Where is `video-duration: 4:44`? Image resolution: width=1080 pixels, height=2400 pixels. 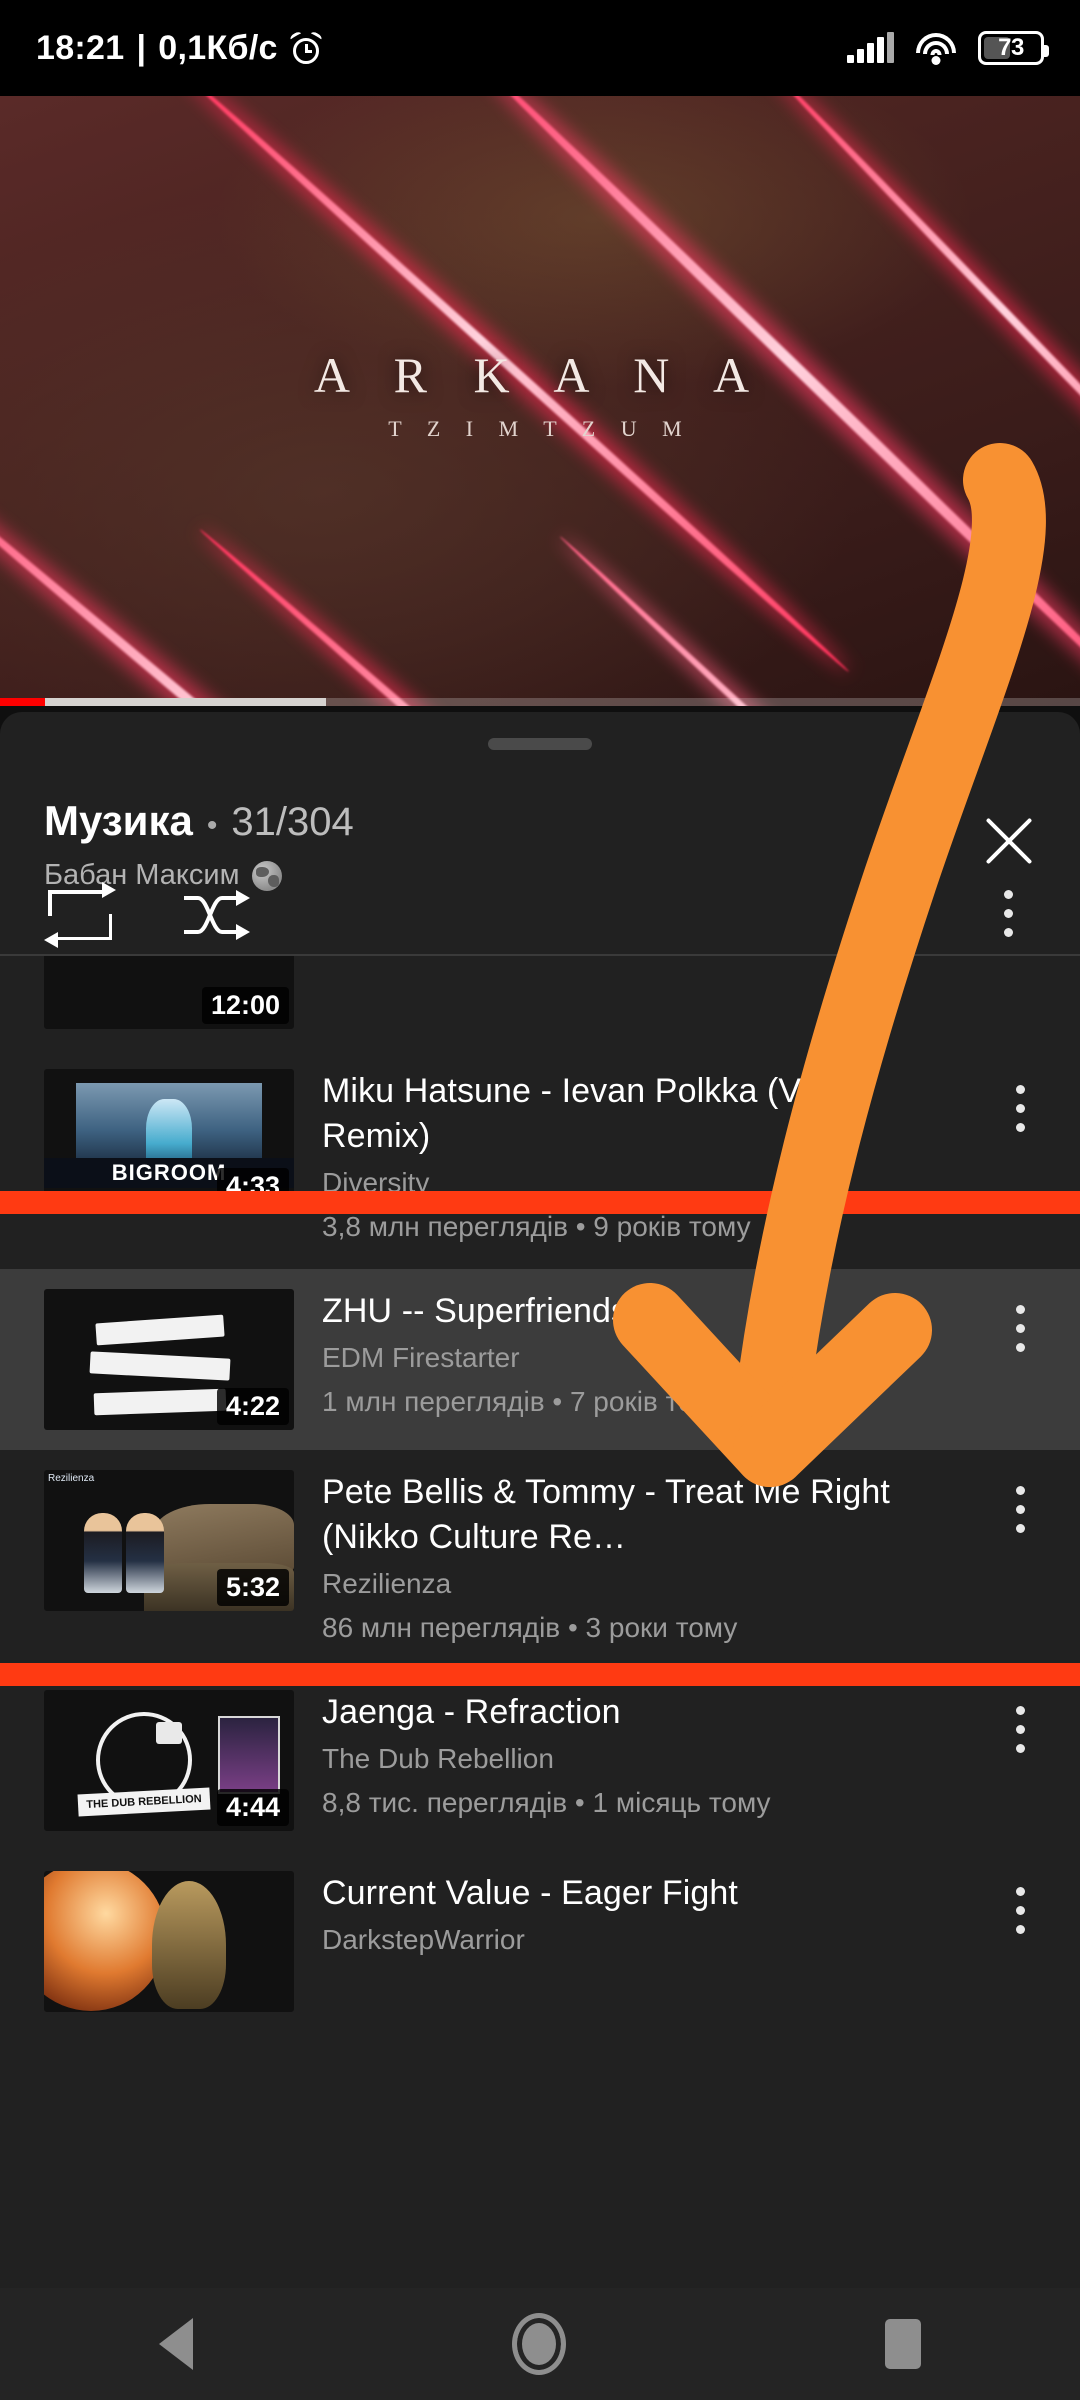 video-duration: 4:44 is located at coordinates (252, 1807).